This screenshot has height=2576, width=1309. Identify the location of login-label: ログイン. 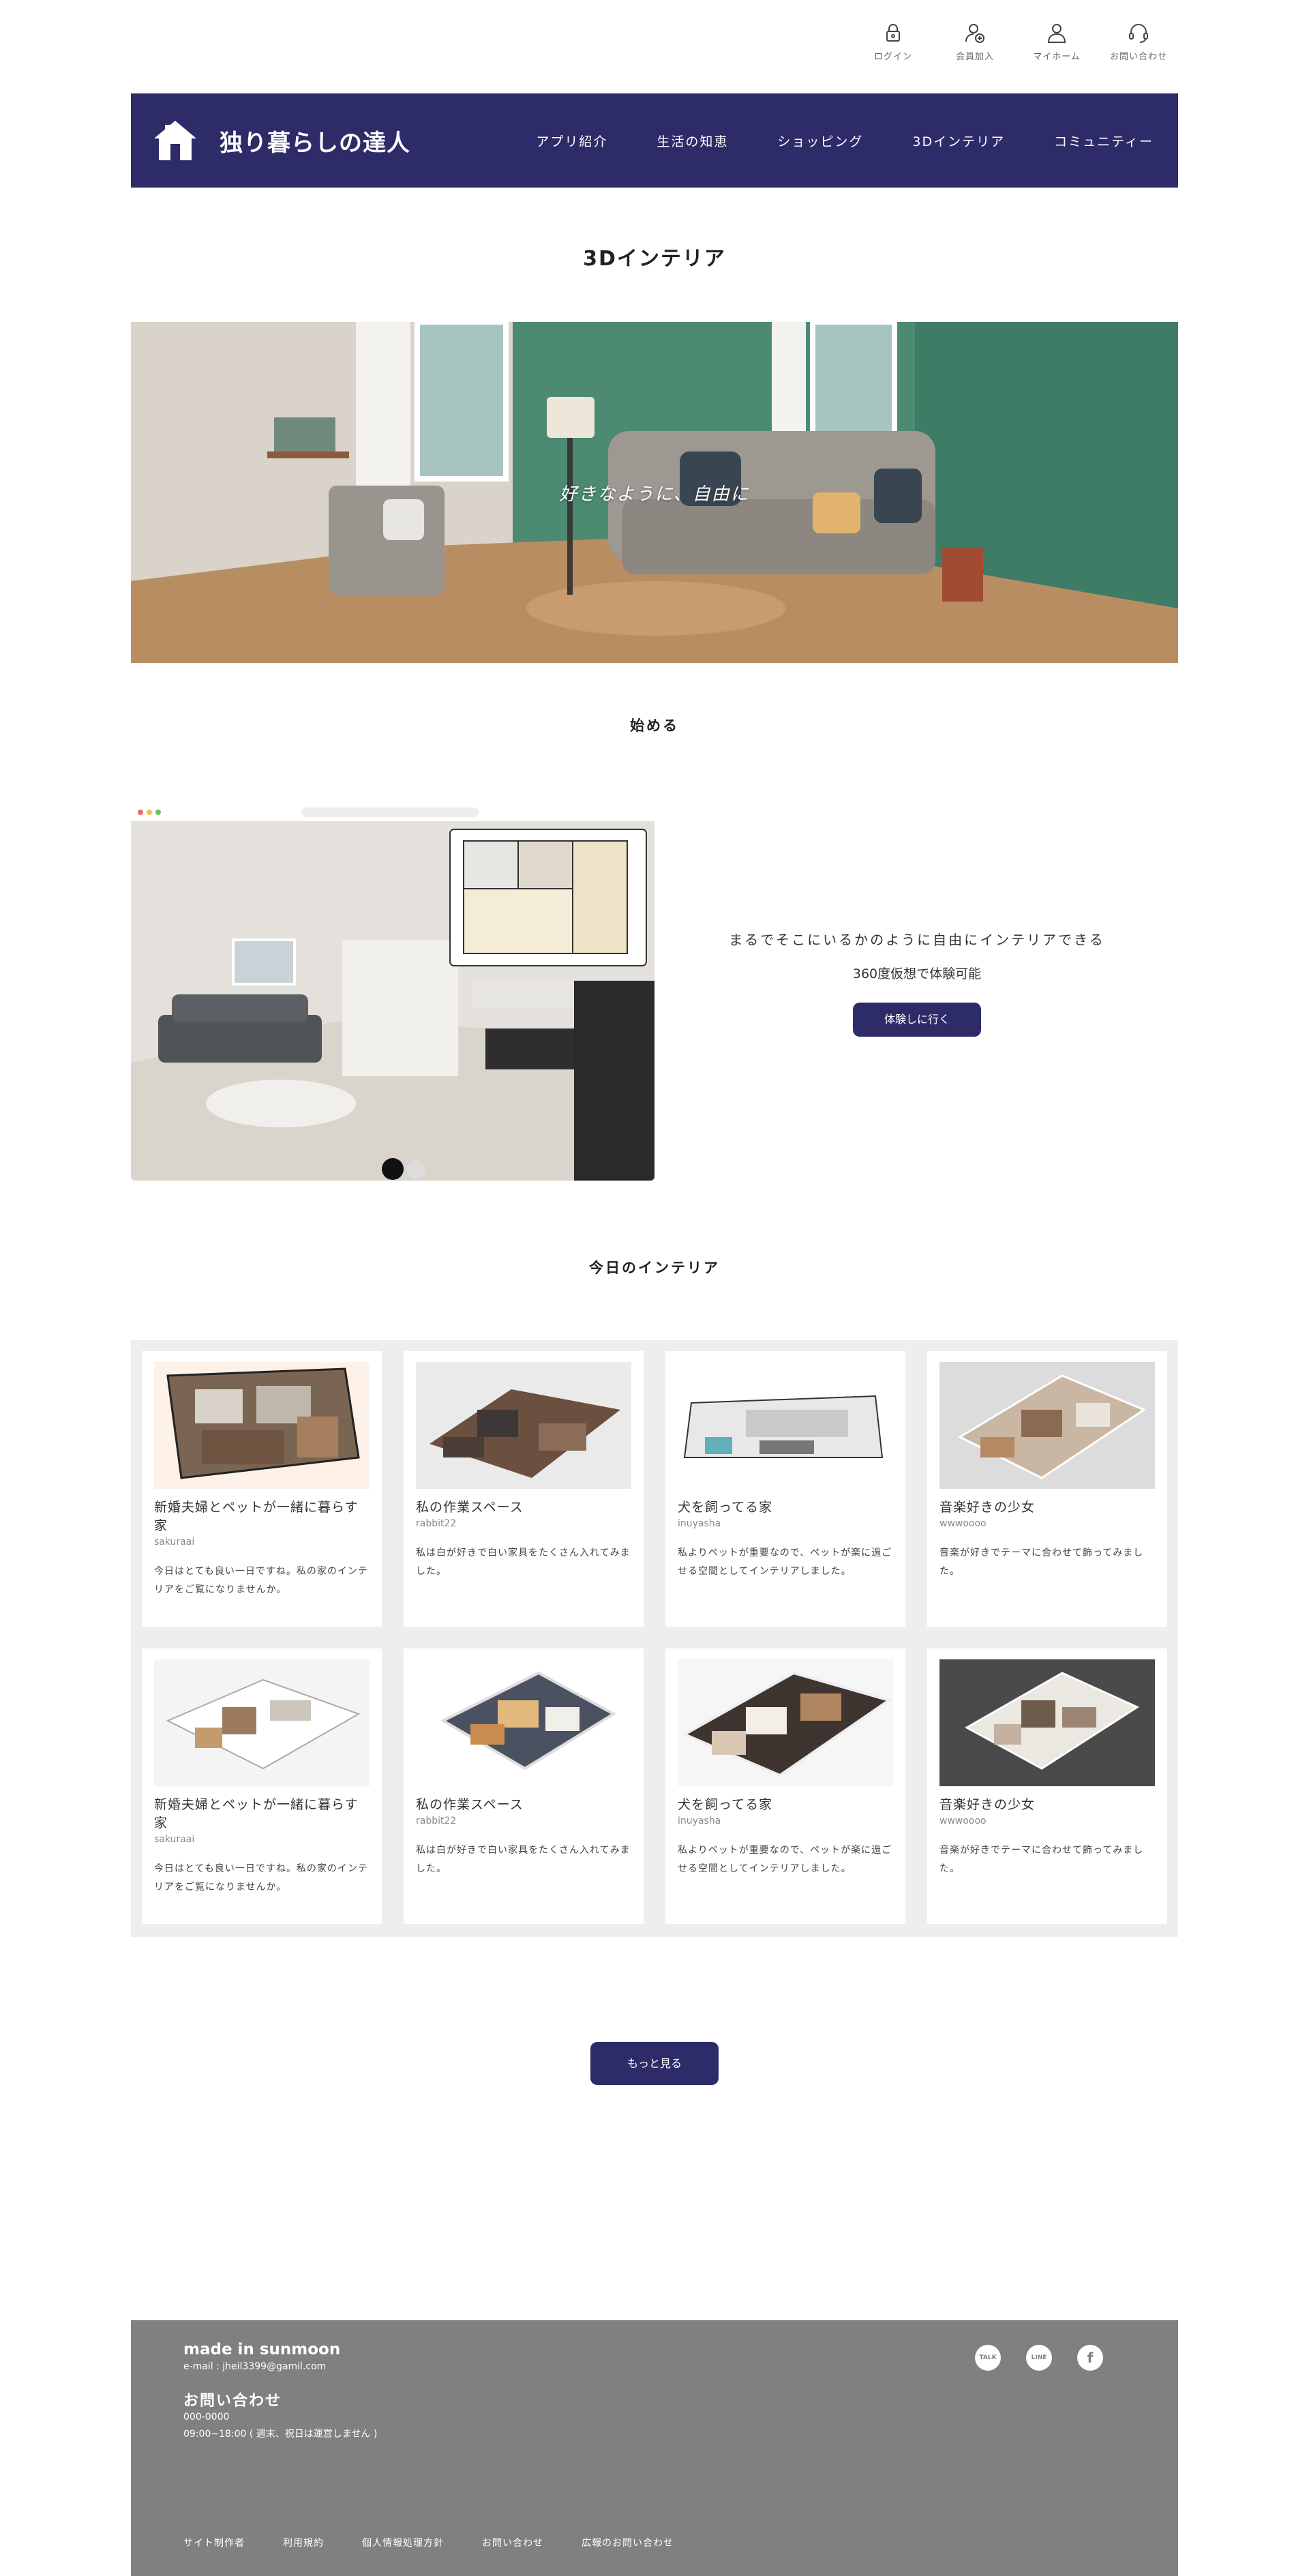
(893, 57).